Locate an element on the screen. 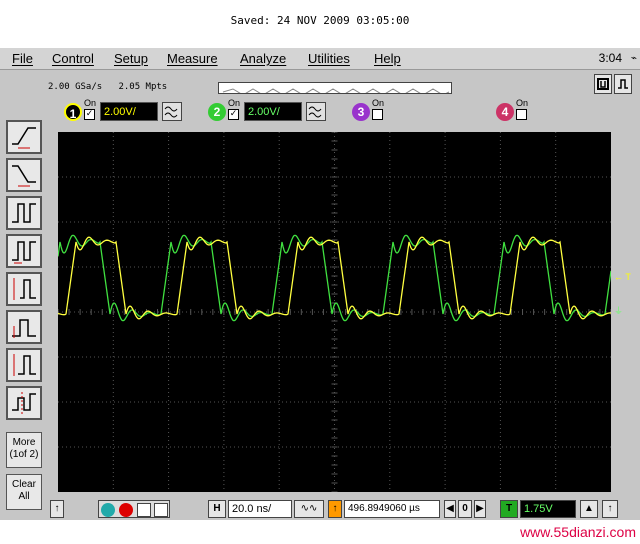 The width and height of the screenshot is (640, 544). channel-3-checkbox is located at coordinates (377, 114).